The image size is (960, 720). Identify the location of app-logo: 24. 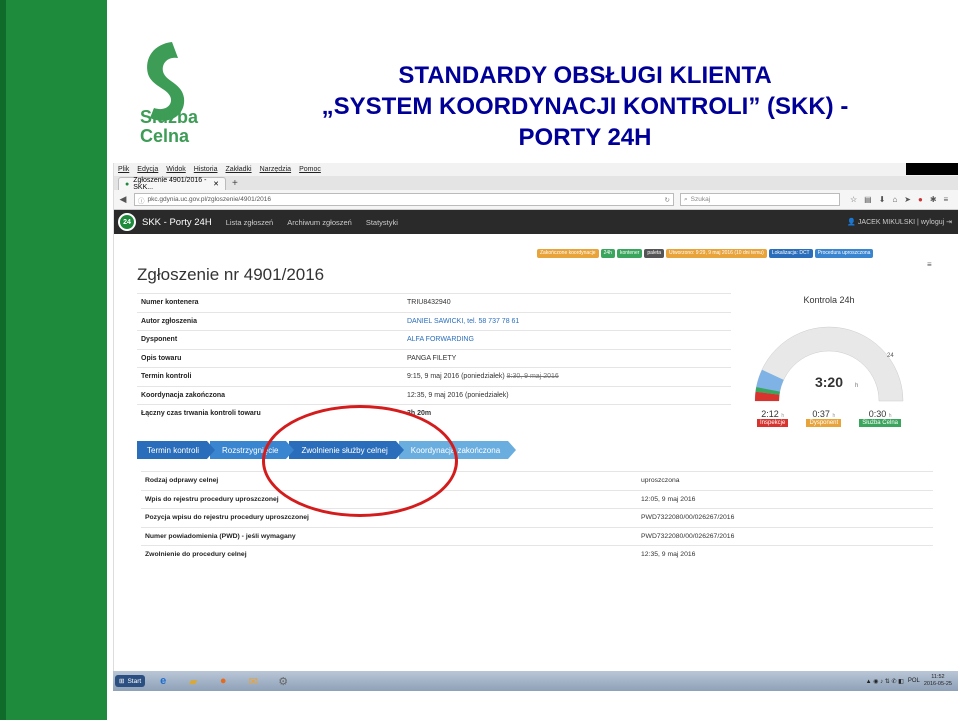
(127, 222).